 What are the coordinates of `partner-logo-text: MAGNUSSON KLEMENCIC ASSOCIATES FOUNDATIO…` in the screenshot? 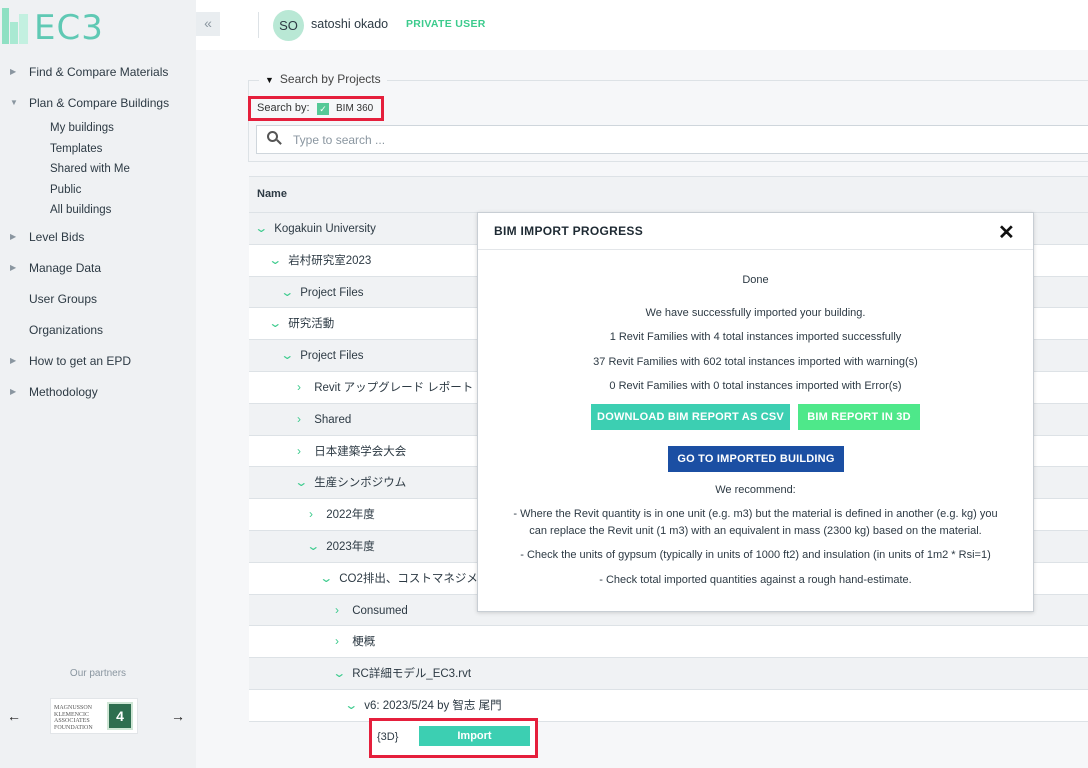 It's located at (73, 718).